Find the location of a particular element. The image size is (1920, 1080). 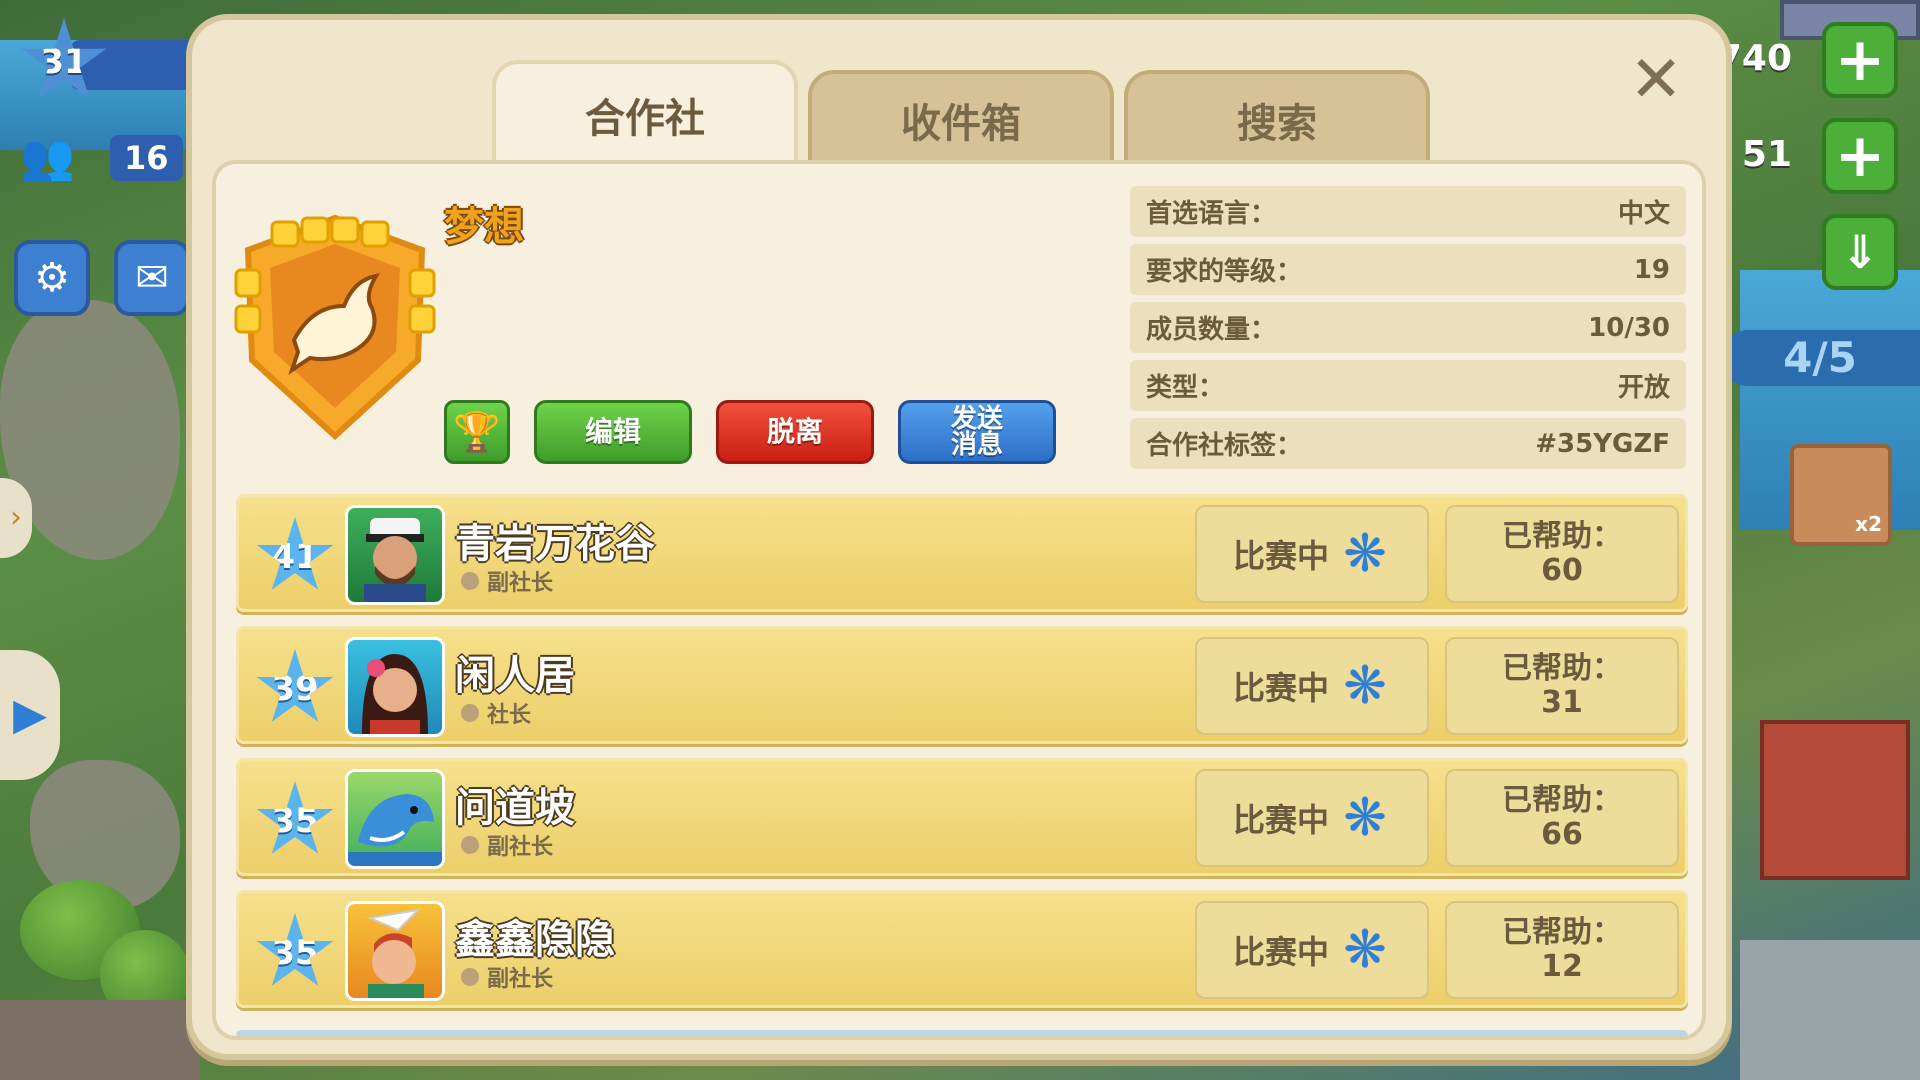

club-actions: 🏆 编辑 脱离 发送 消息 is located at coordinates (750, 432).